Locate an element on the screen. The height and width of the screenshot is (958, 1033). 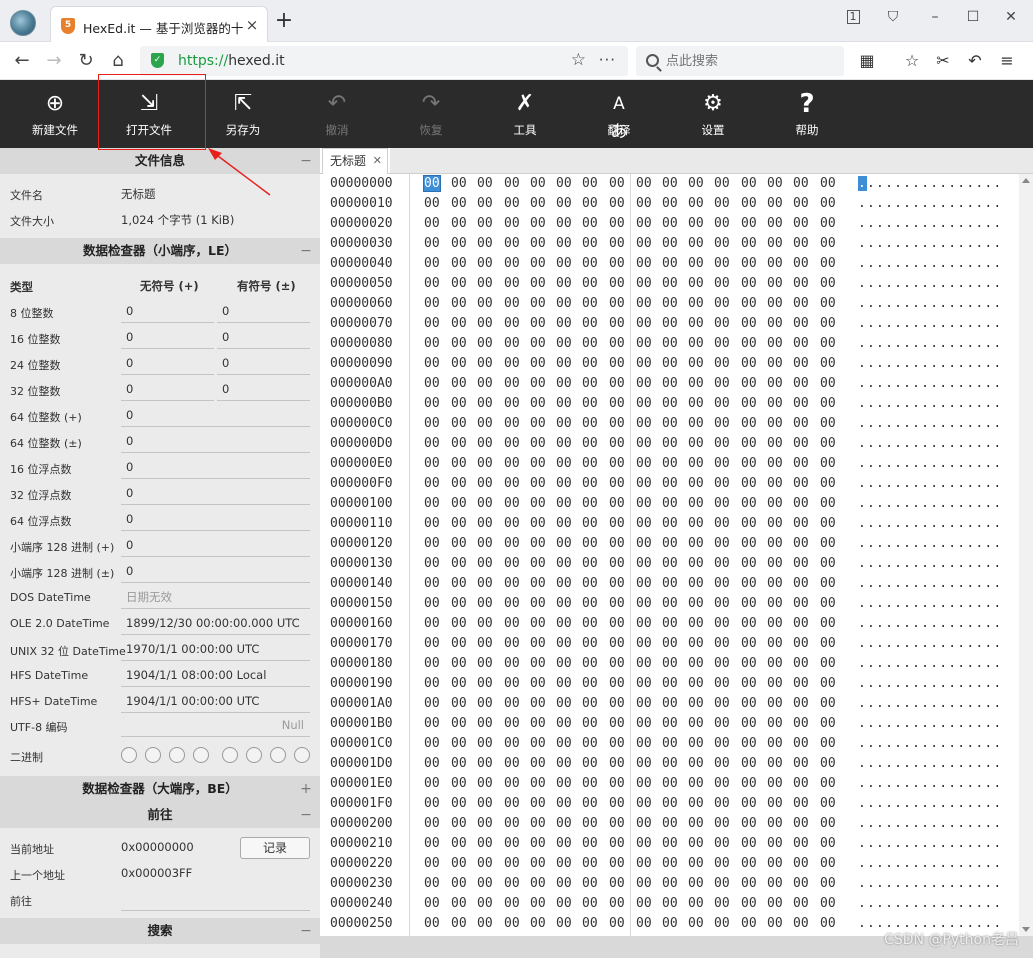
window-close-icon: ✕ is located at coordinates (1011, 17).